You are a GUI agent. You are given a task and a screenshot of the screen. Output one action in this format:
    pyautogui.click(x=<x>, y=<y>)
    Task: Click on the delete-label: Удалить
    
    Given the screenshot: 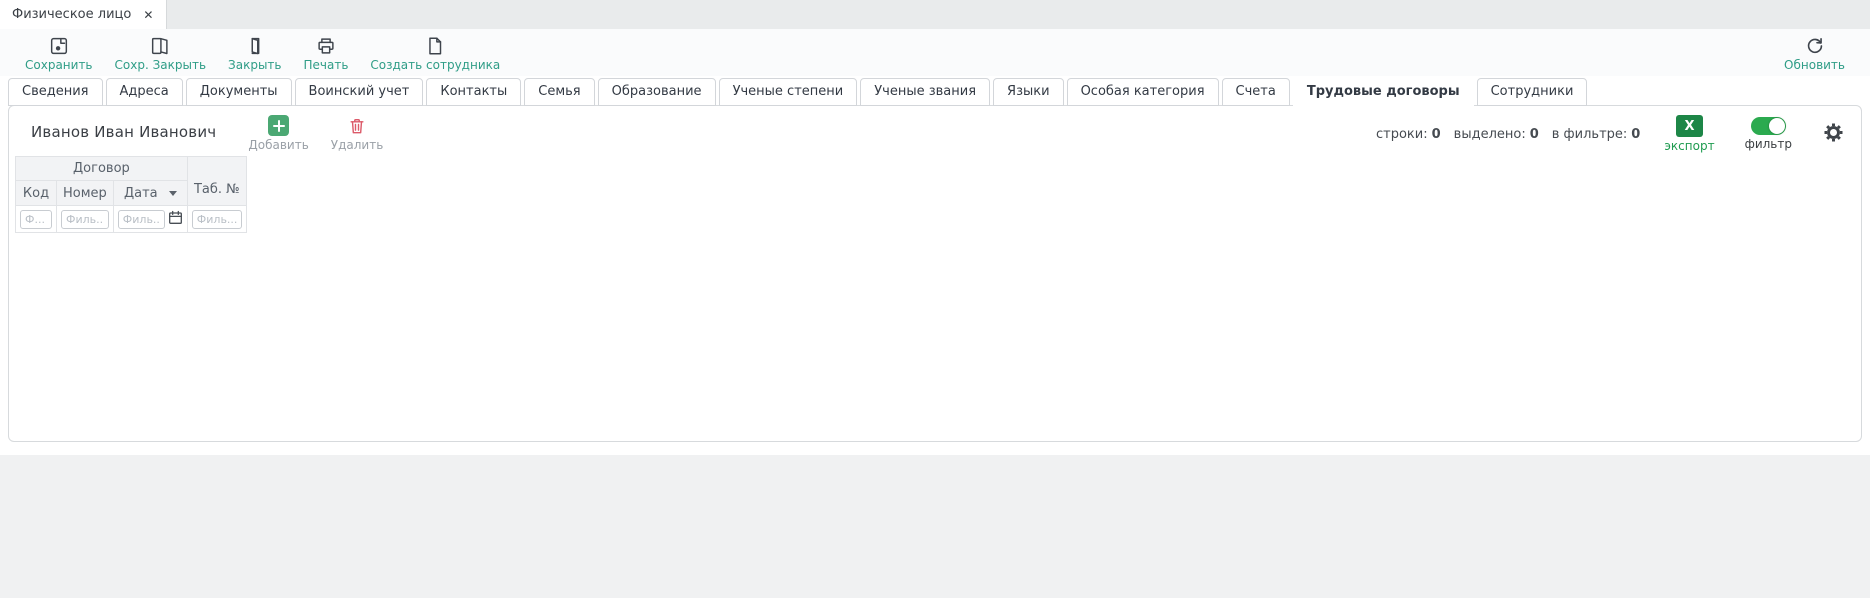 What is the action you would take?
    pyautogui.click(x=357, y=145)
    